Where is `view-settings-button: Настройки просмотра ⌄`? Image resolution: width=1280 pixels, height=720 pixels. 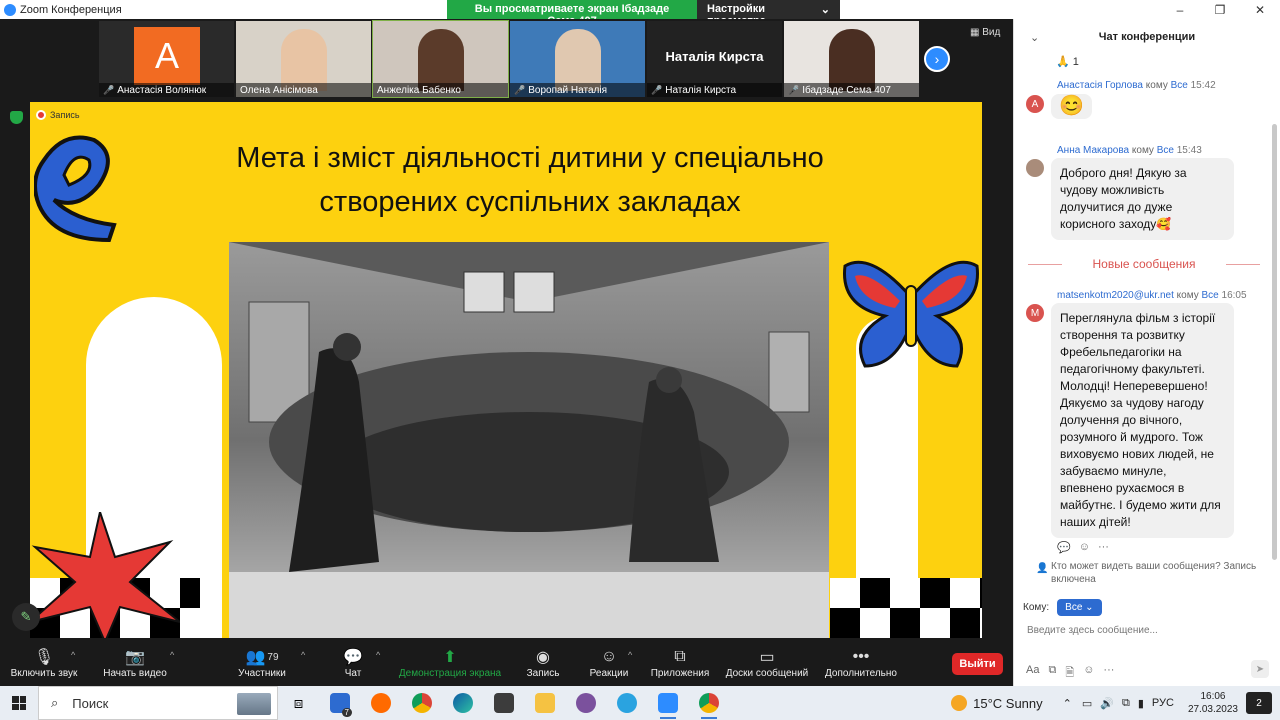
view-settings-button: Настройки просмотра ⌄ is located at coordinates (768, 13).